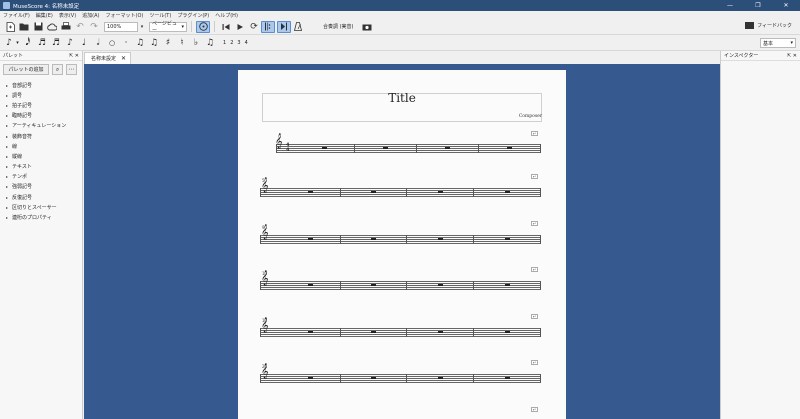  What do you see at coordinates (254, 27) in the screenshot?
I see `loop-button: ⟳` at bounding box center [254, 27].